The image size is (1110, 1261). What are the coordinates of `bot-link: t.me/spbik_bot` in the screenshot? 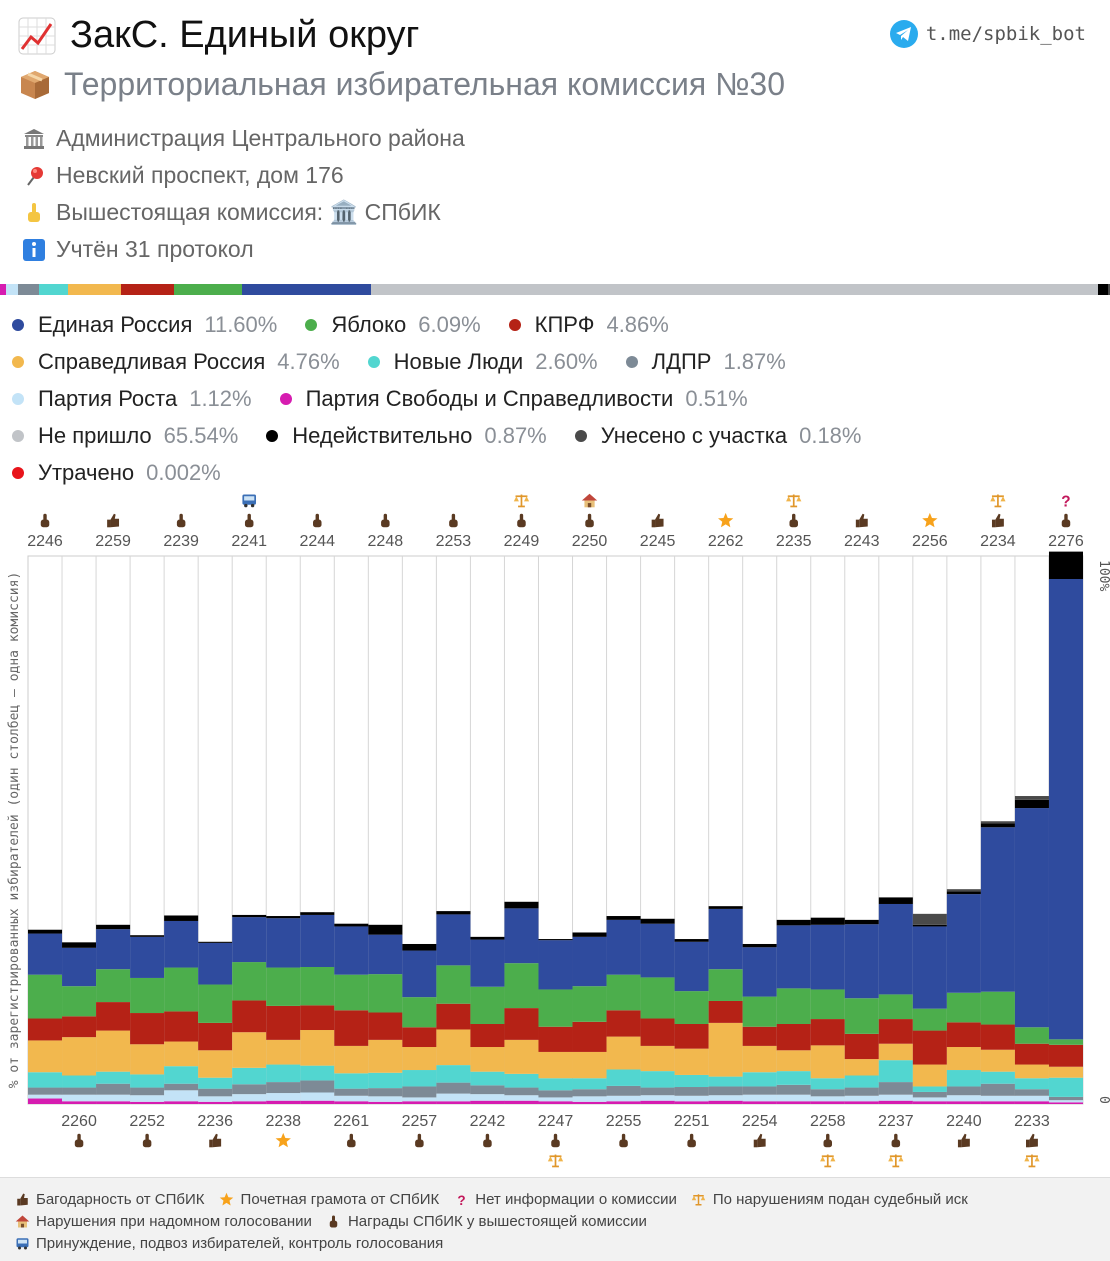 It's located at (988, 34).